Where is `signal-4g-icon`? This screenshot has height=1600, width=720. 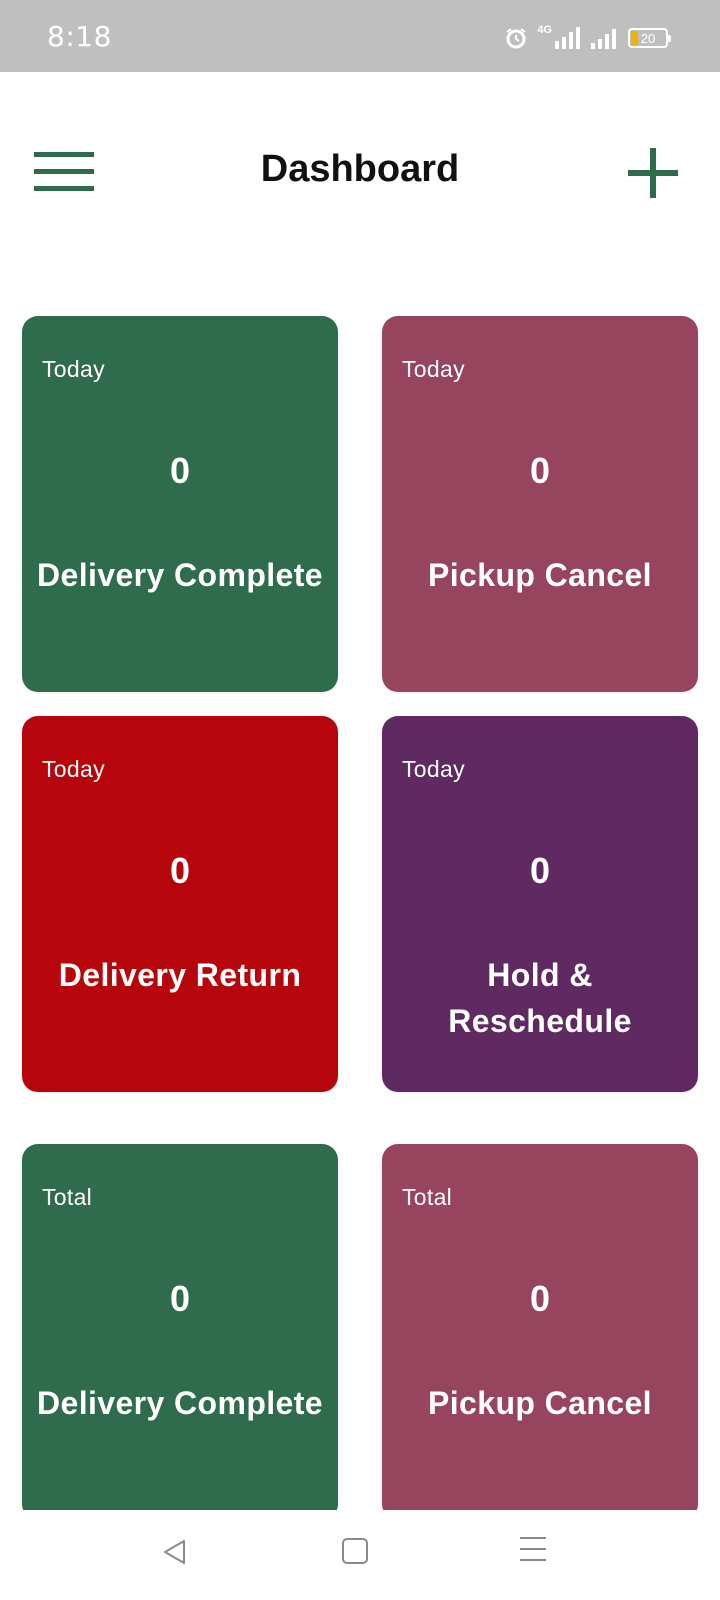
signal-4g-icon is located at coordinates (567, 38).